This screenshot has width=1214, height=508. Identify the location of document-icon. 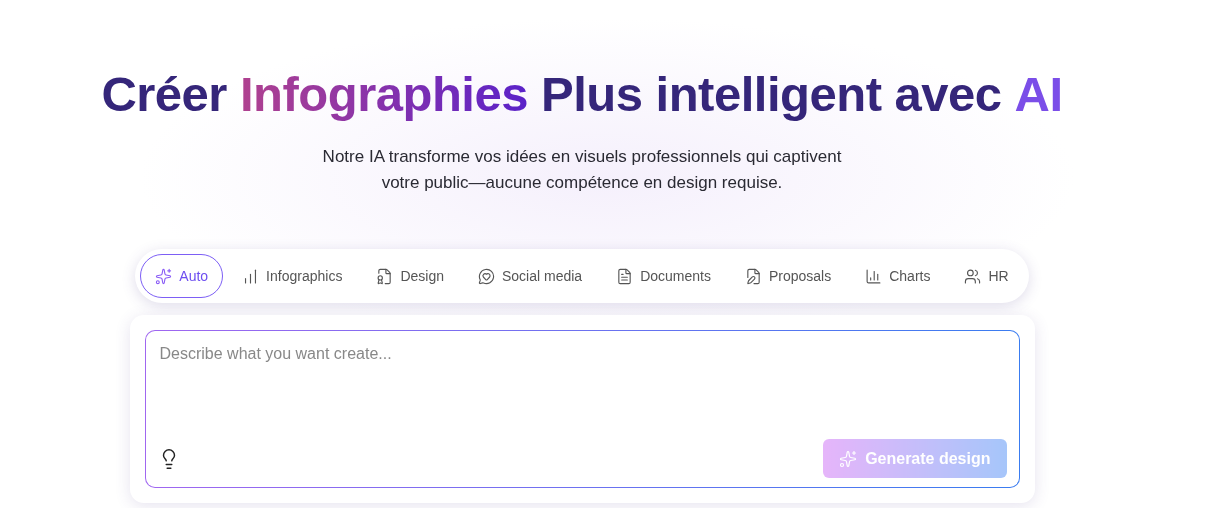
(625, 276).